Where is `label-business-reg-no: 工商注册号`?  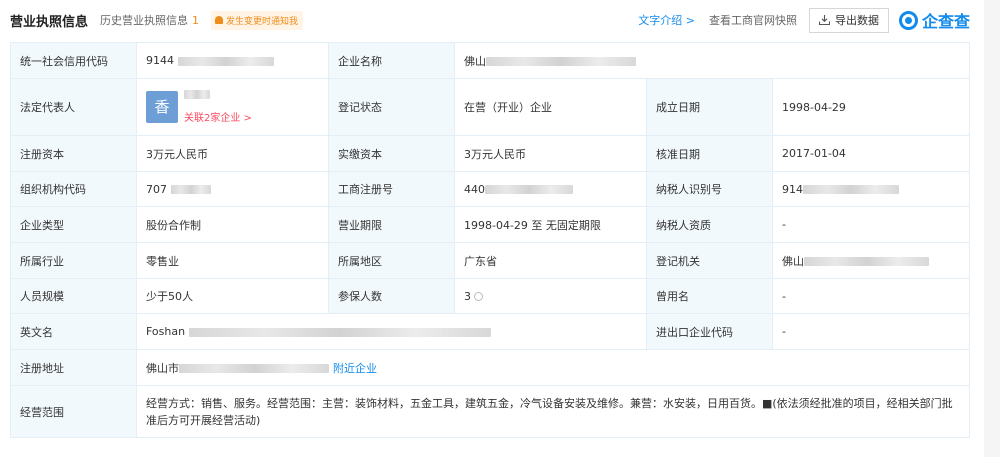 label-business-reg-no: 工商注册号 is located at coordinates (391, 189).